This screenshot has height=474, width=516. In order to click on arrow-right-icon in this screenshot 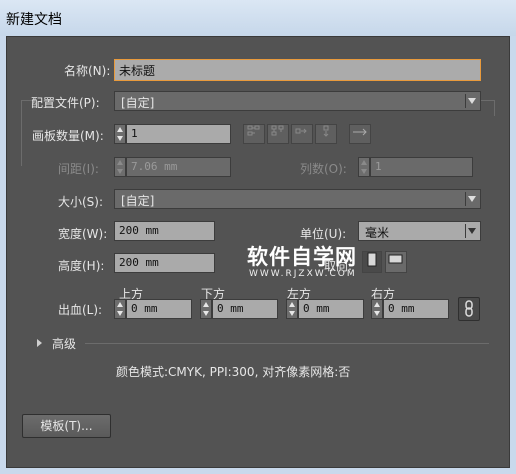, I will do `click(360, 134)`.